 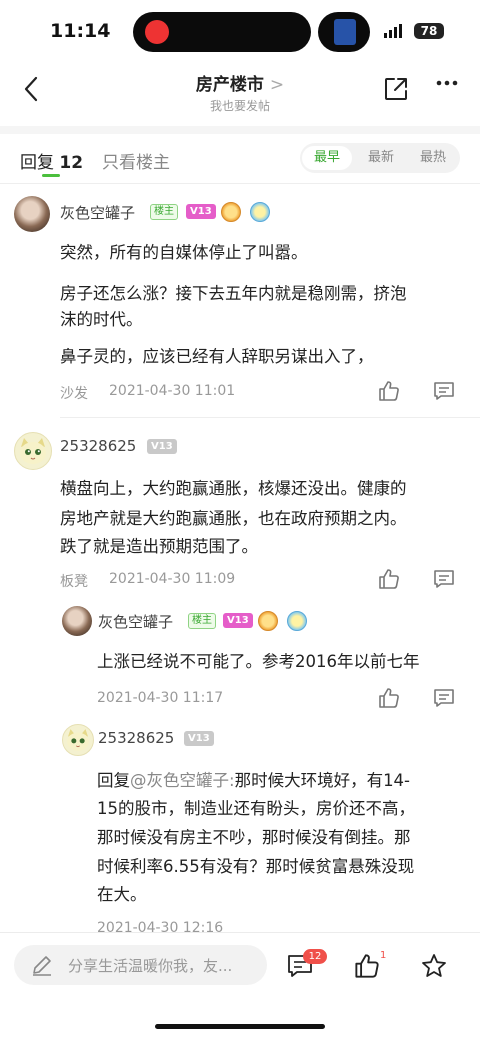 What do you see at coordinates (393, 31) in the screenshot?
I see `signal-icon` at bounding box center [393, 31].